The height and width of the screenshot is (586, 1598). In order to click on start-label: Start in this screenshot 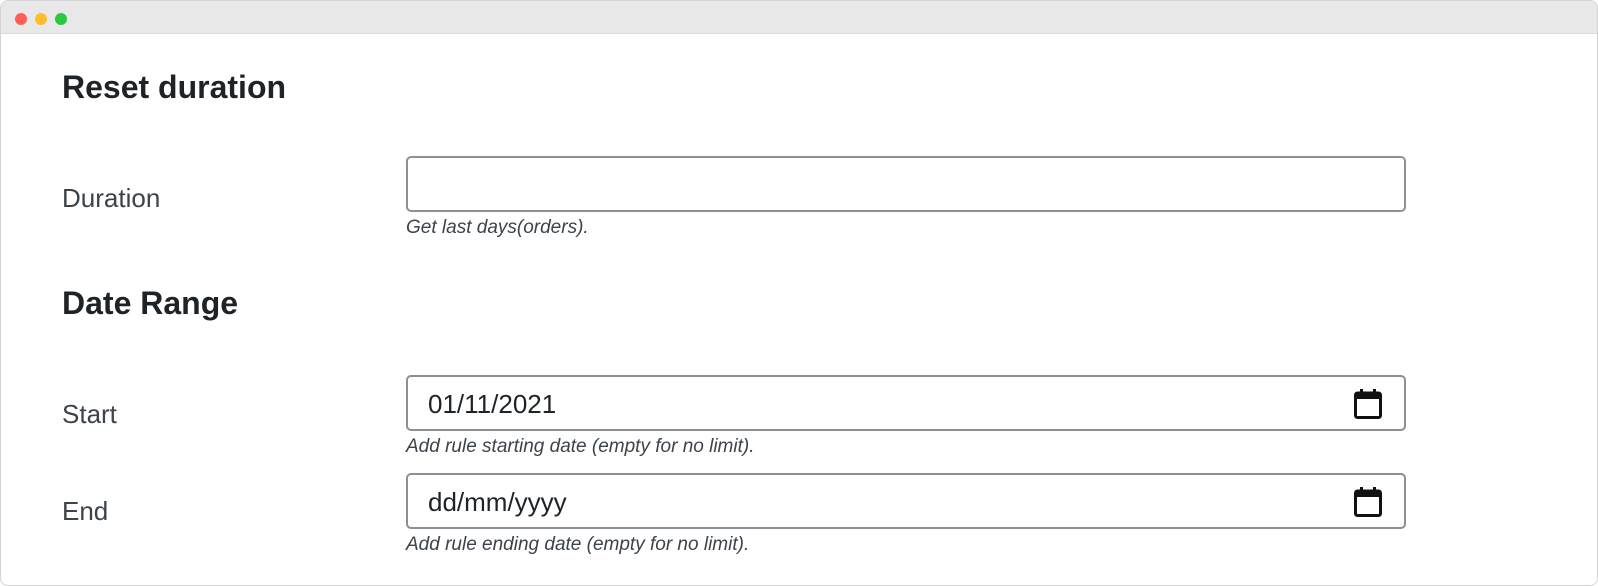, I will do `click(89, 414)`.